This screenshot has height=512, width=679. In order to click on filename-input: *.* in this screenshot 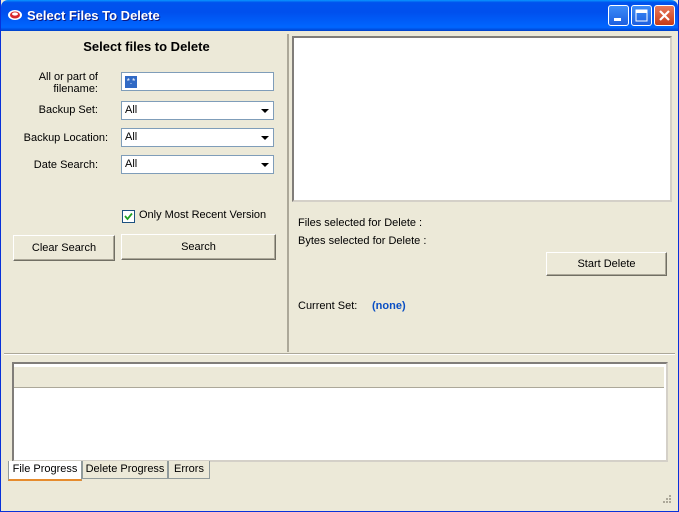, I will do `click(197, 81)`.